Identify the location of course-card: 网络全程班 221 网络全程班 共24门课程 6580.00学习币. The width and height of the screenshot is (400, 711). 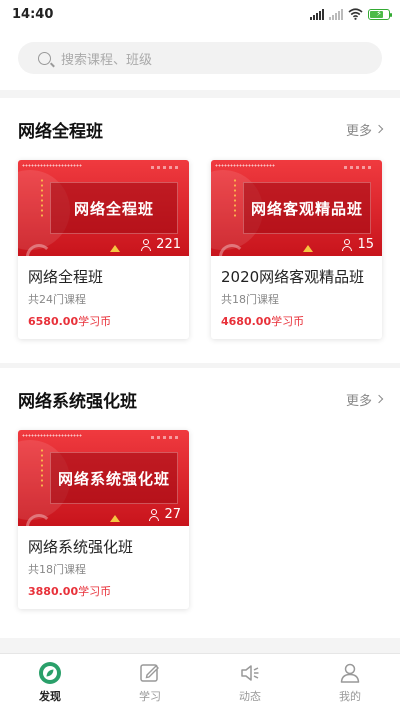
(103, 249).